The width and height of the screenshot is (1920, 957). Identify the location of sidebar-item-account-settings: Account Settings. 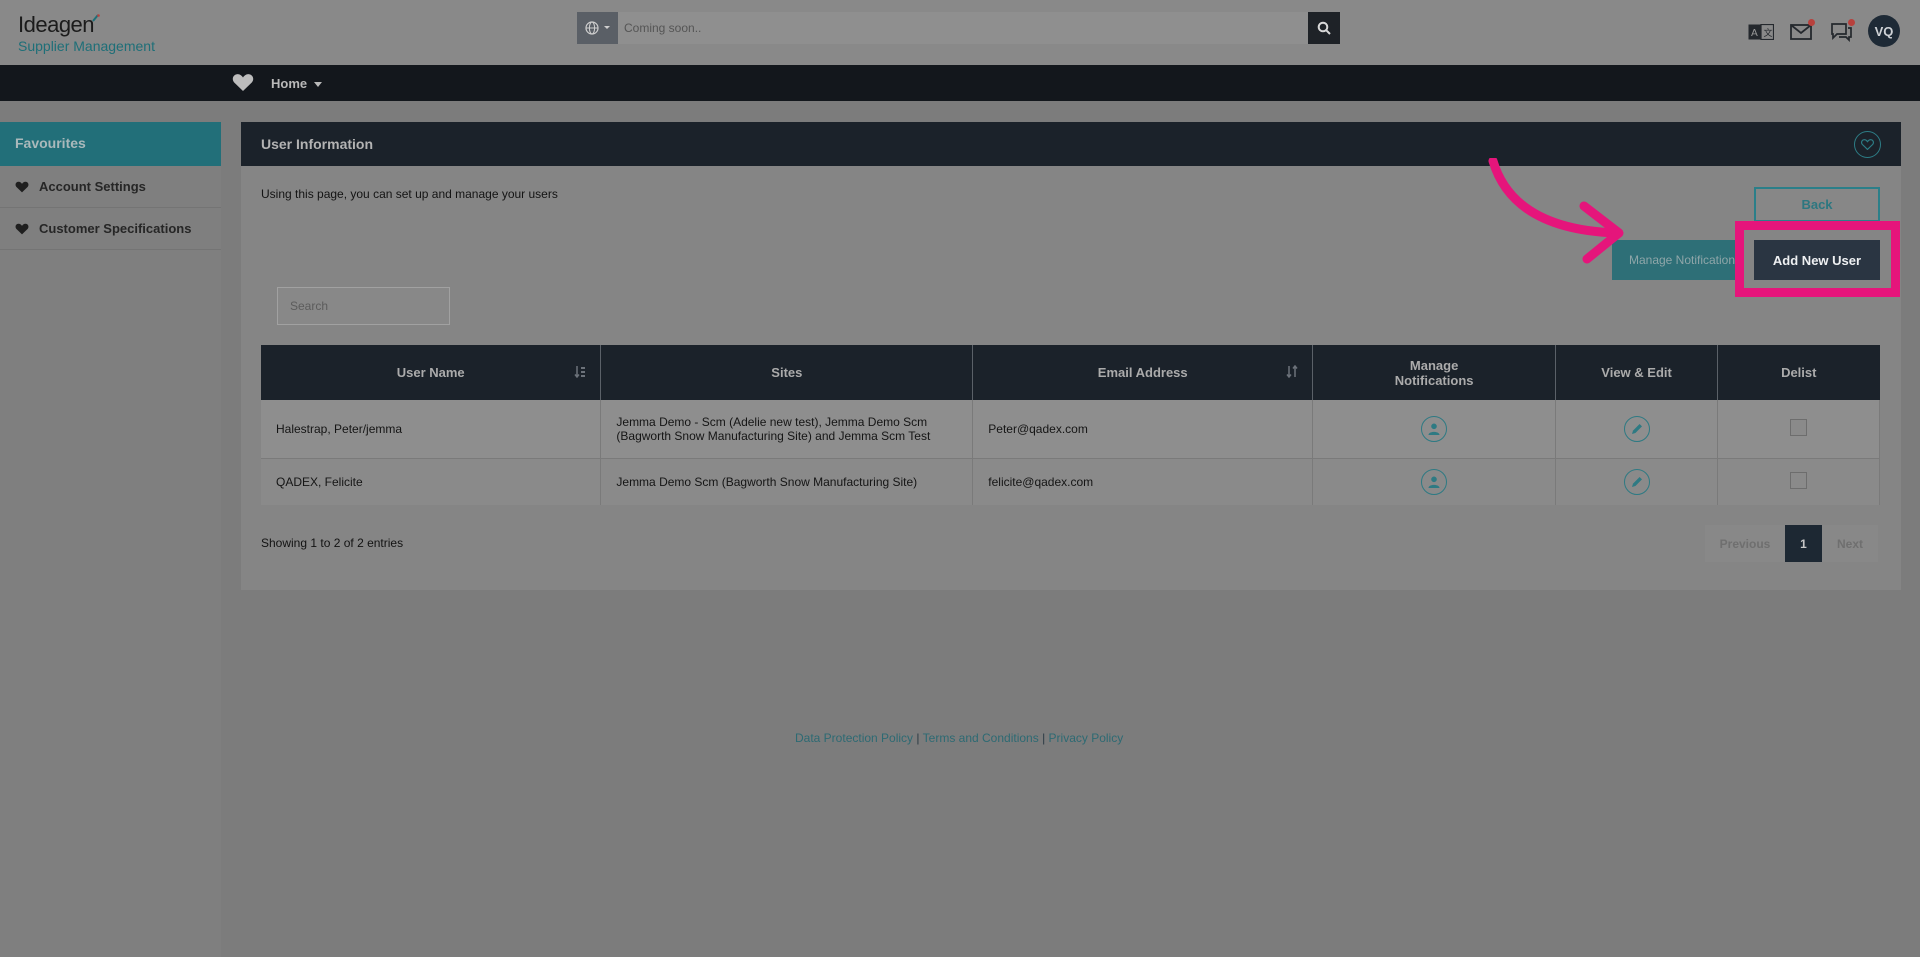
(110, 187).